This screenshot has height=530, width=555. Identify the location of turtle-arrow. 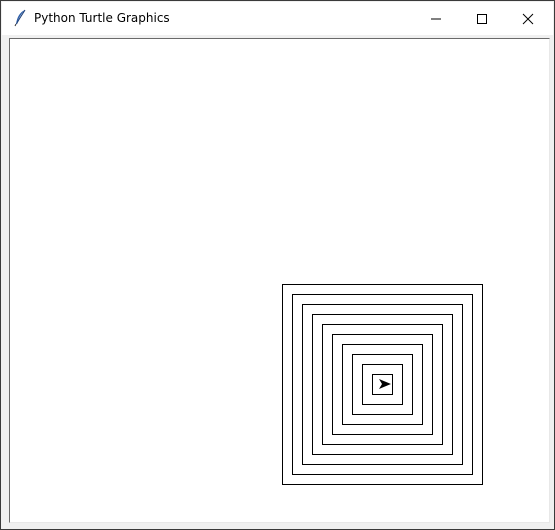
(385, 384).